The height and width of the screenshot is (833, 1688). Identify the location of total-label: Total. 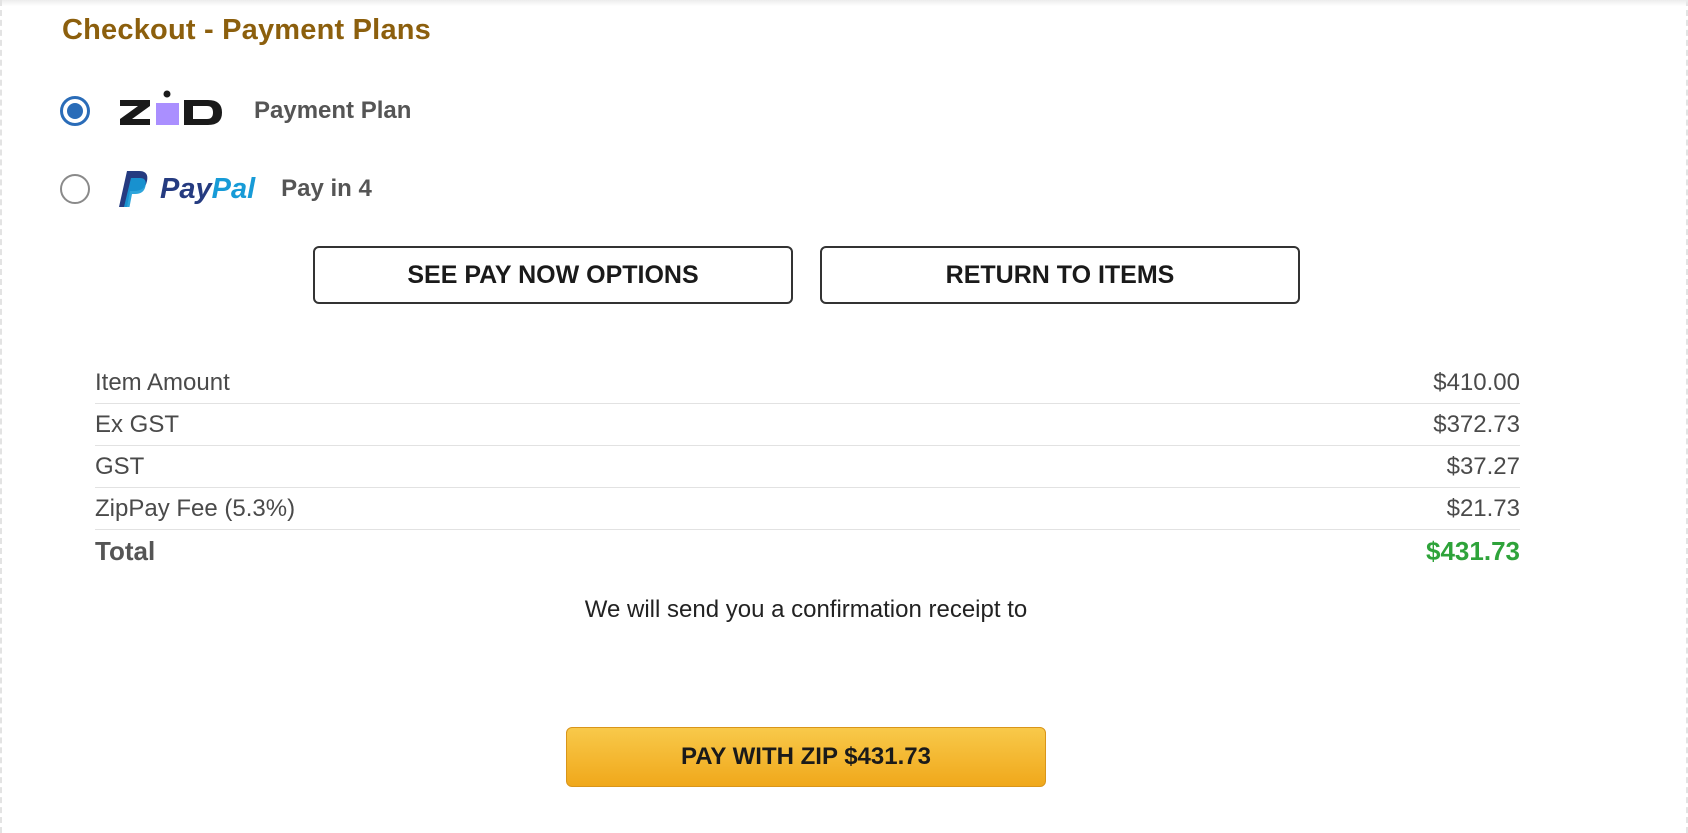
(125, 550).